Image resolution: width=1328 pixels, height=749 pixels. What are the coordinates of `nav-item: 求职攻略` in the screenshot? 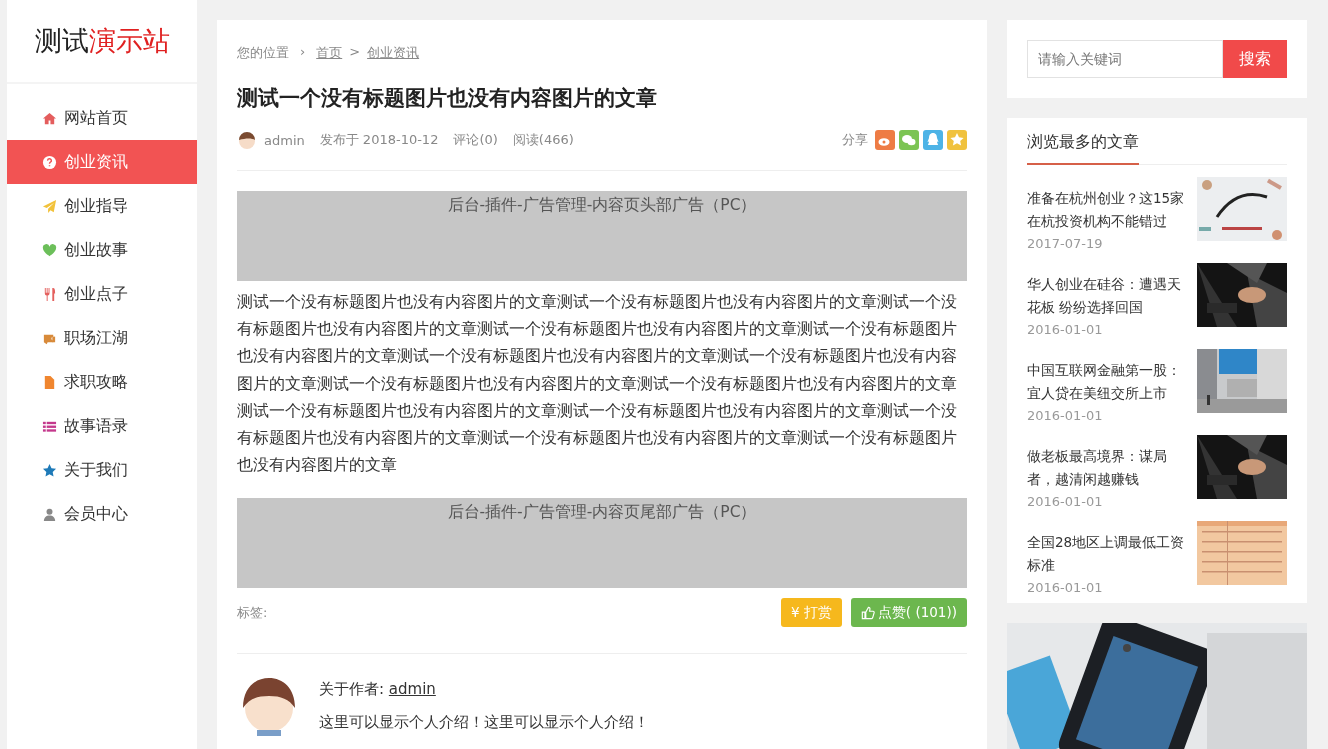 It's located at (102, 382).